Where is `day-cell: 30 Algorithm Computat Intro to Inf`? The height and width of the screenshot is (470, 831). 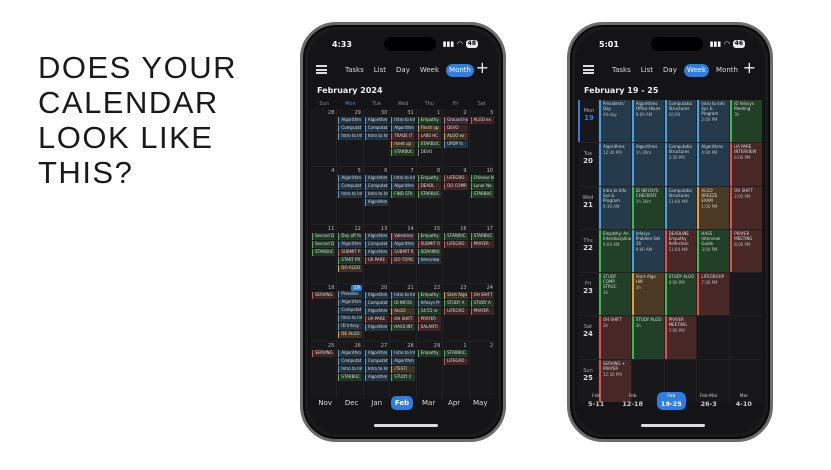
day-cell: 30 Algorithm Computat Intro to Inf is located at coordinates (376, 138).